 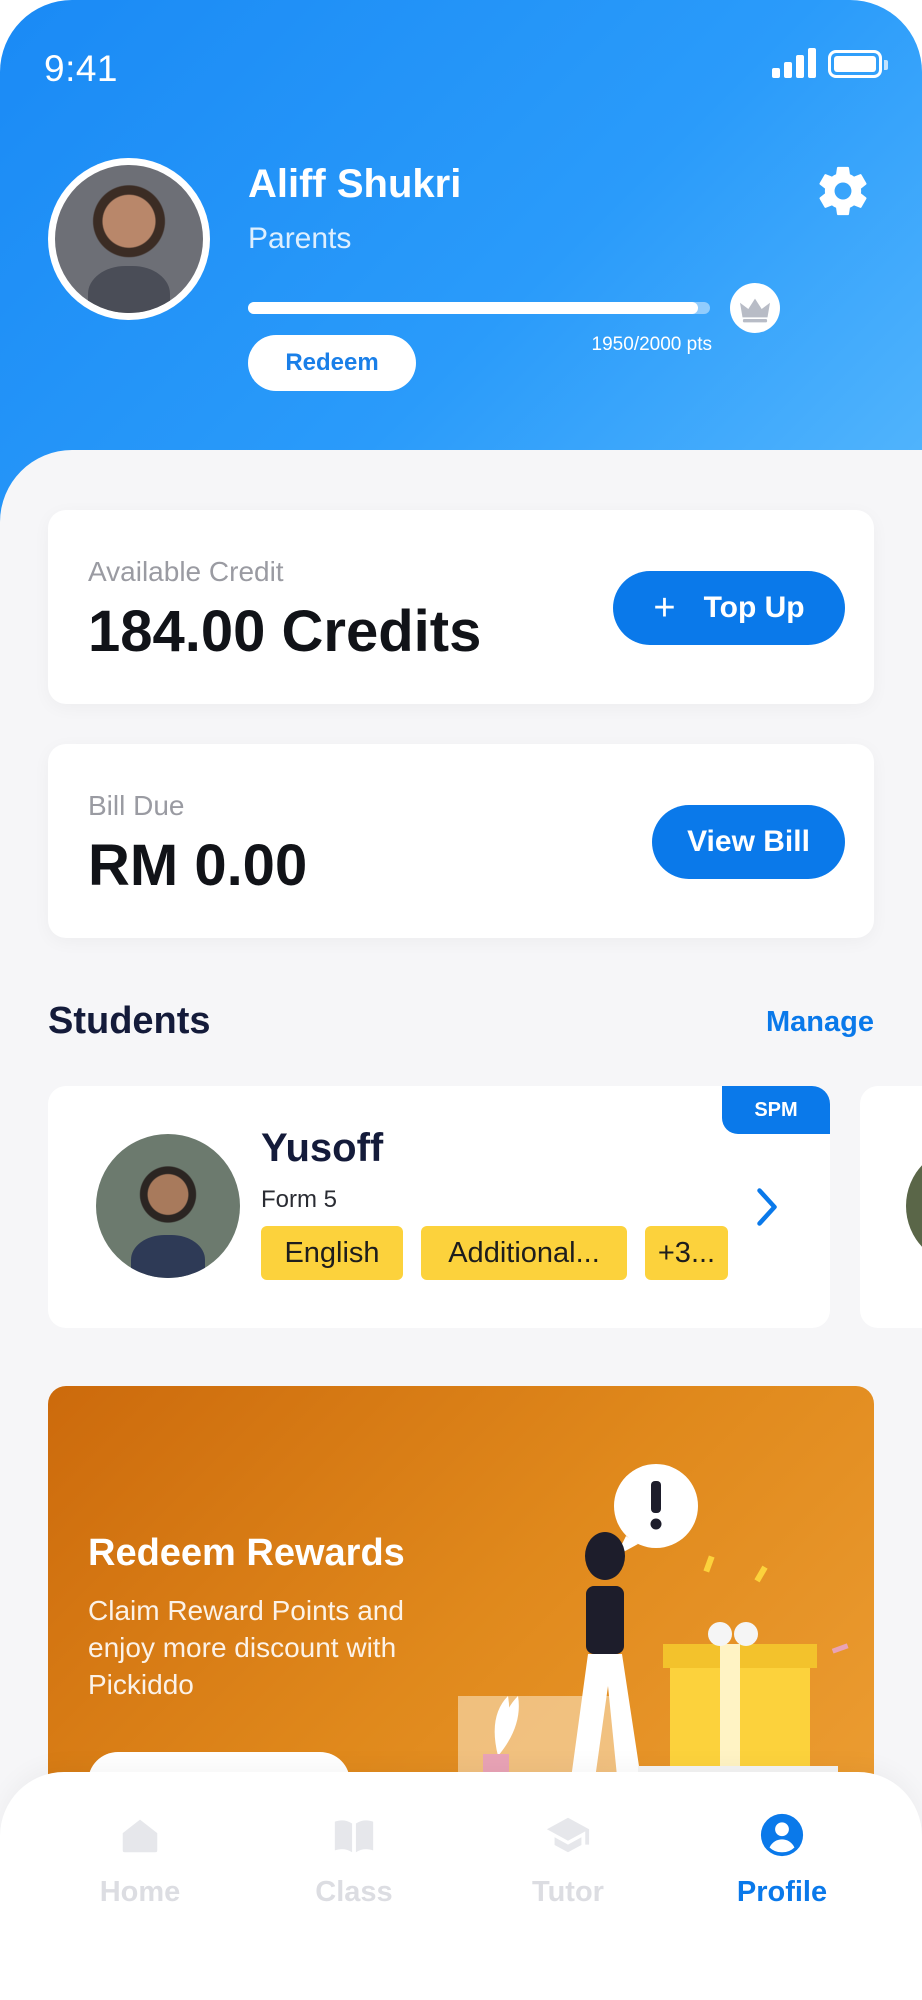 I want to click on rewards-illustration, so click(x=653, y=1625).